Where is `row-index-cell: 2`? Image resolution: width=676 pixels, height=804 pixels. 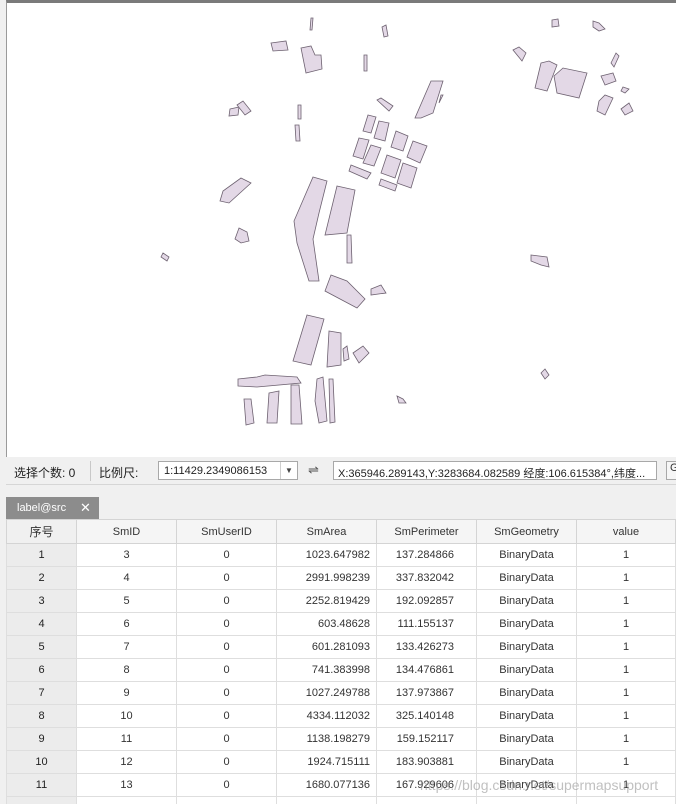 row-index-cell: 2 is located at coordinates (41, 578).